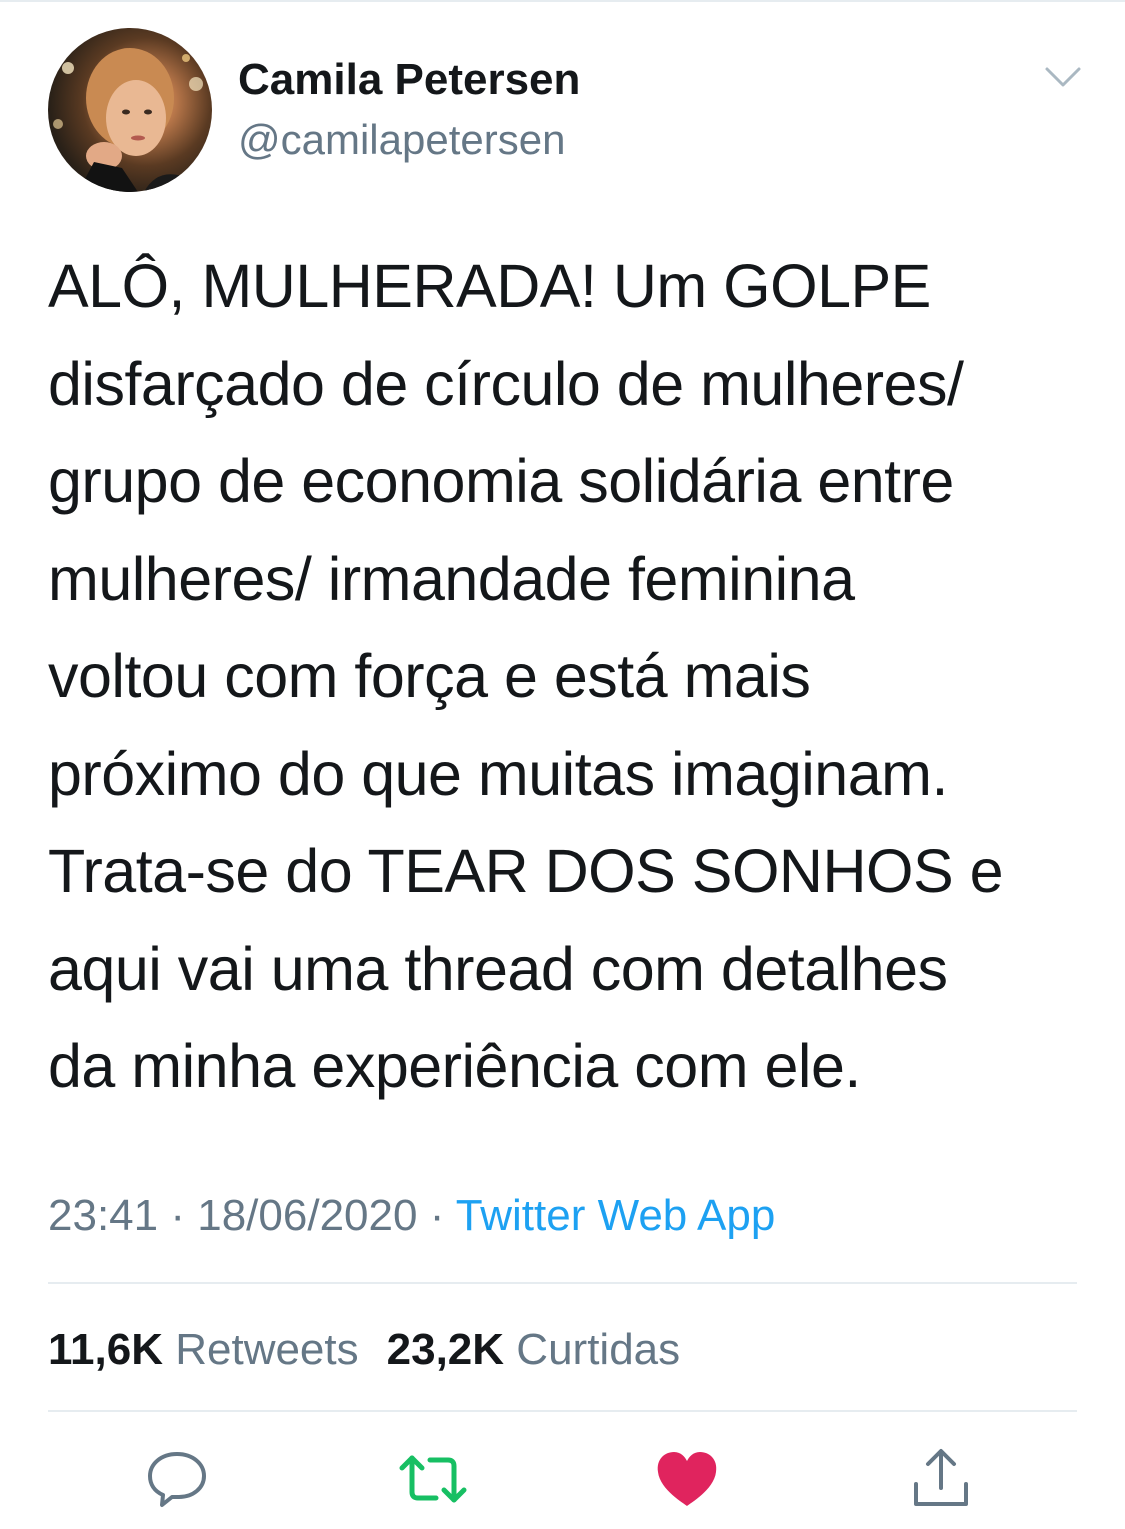 The height and width of the screenshot is (1529, 1125). I want to click on tweet-text-line: aqui vai uma thread com detalhes, so click(498, 968).